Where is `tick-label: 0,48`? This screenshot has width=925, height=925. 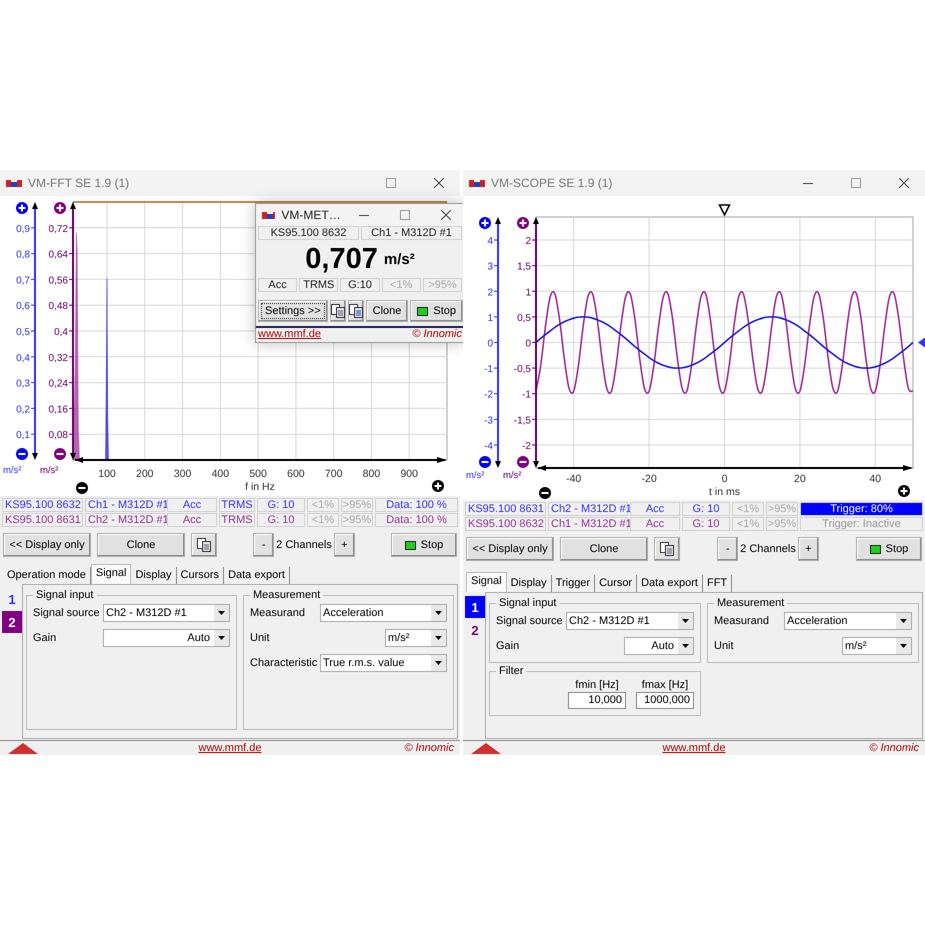
tick-label: 0,48 is located at coordinates (58, 306).